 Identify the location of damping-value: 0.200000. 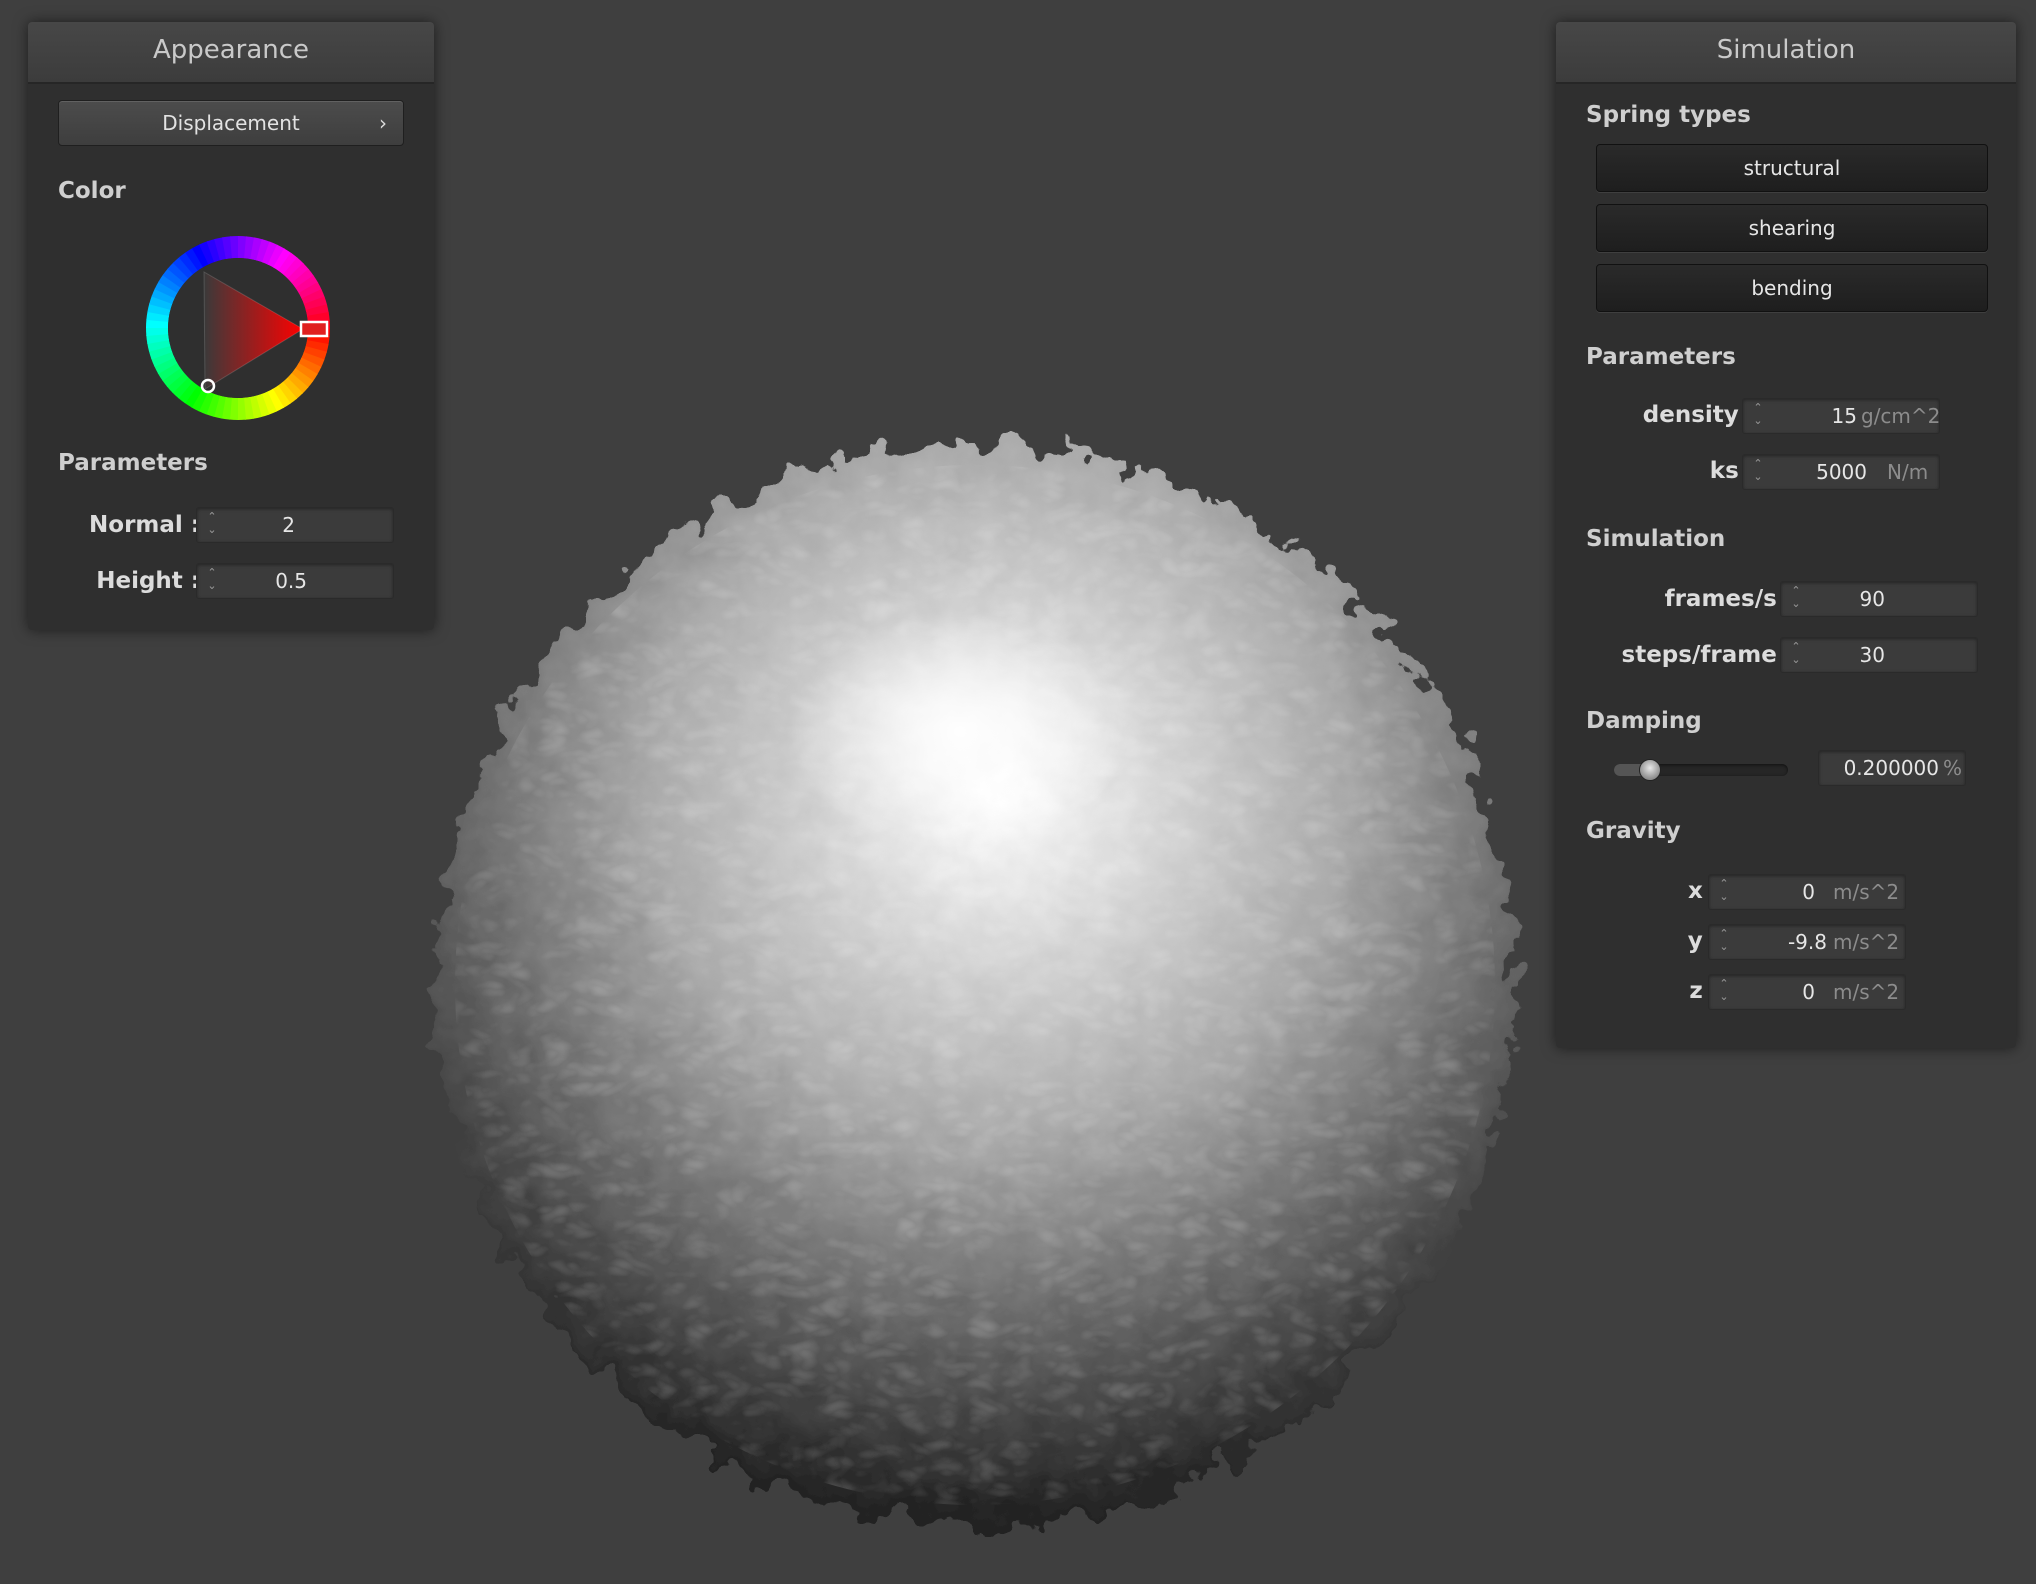
(1891, 768).